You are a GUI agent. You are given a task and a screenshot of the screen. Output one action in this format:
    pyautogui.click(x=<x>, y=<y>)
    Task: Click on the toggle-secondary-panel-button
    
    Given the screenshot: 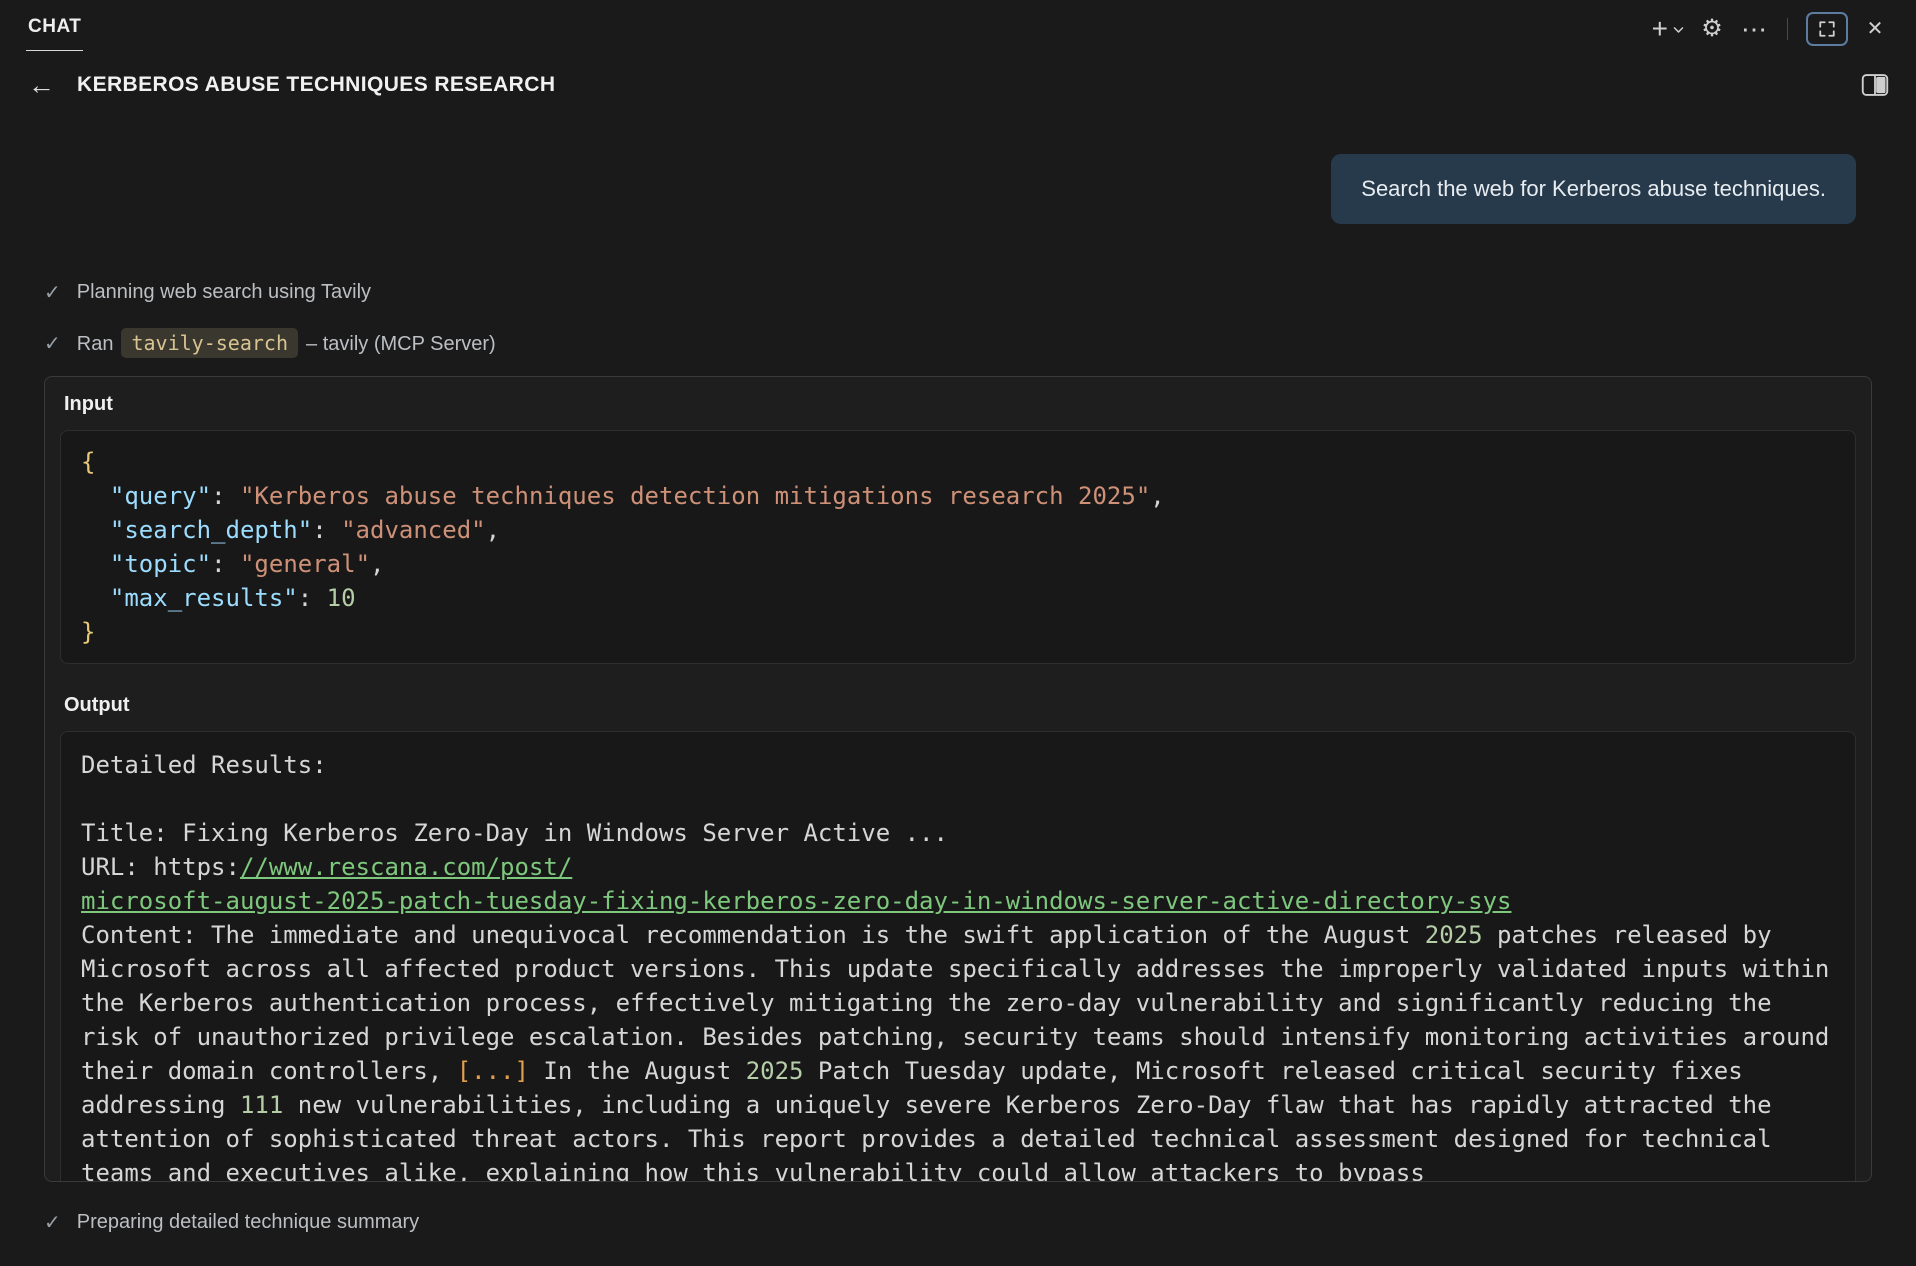 What is the action you would take?
    pyautogui.click(x=1875, y=85)
    